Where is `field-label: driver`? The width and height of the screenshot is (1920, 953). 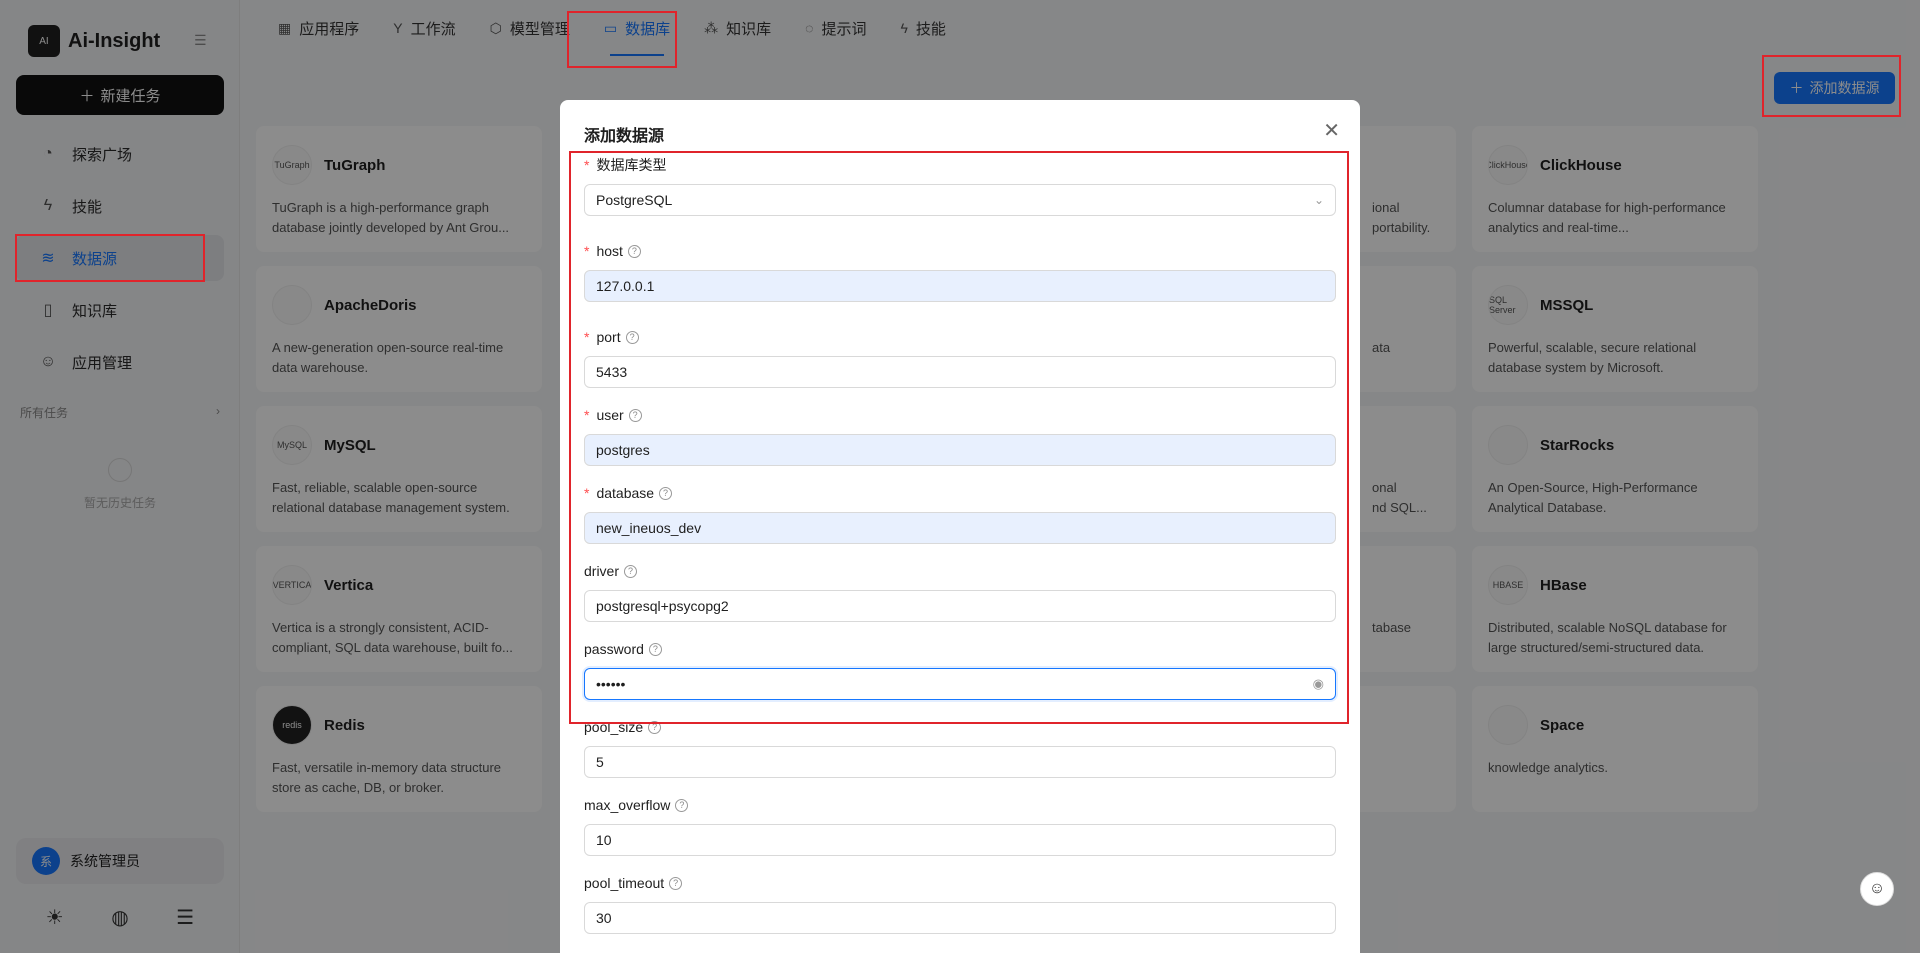
field-label: driver is located at coordinates (602, 571).